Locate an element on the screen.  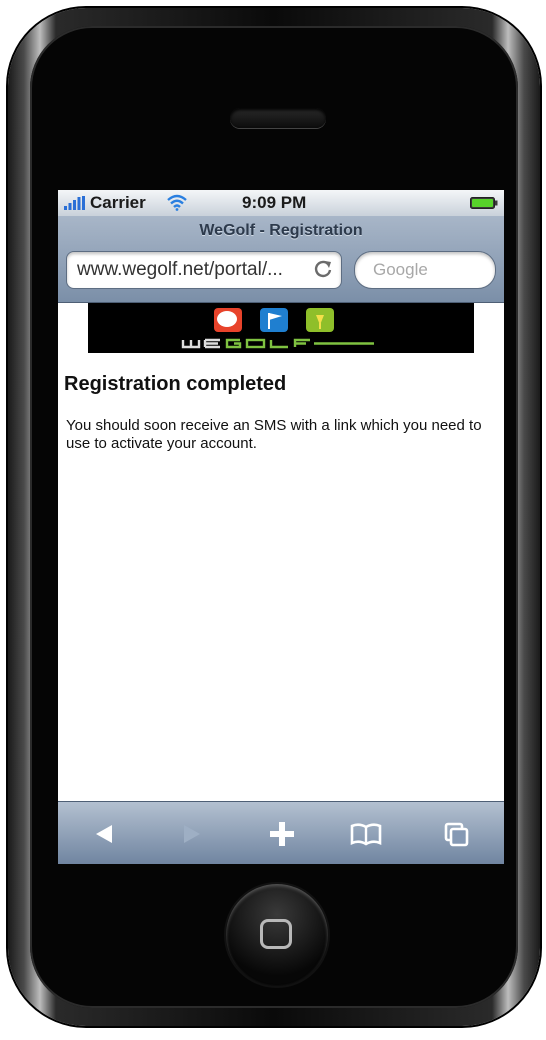
search-field: Google is located at coordinates (425, 270).